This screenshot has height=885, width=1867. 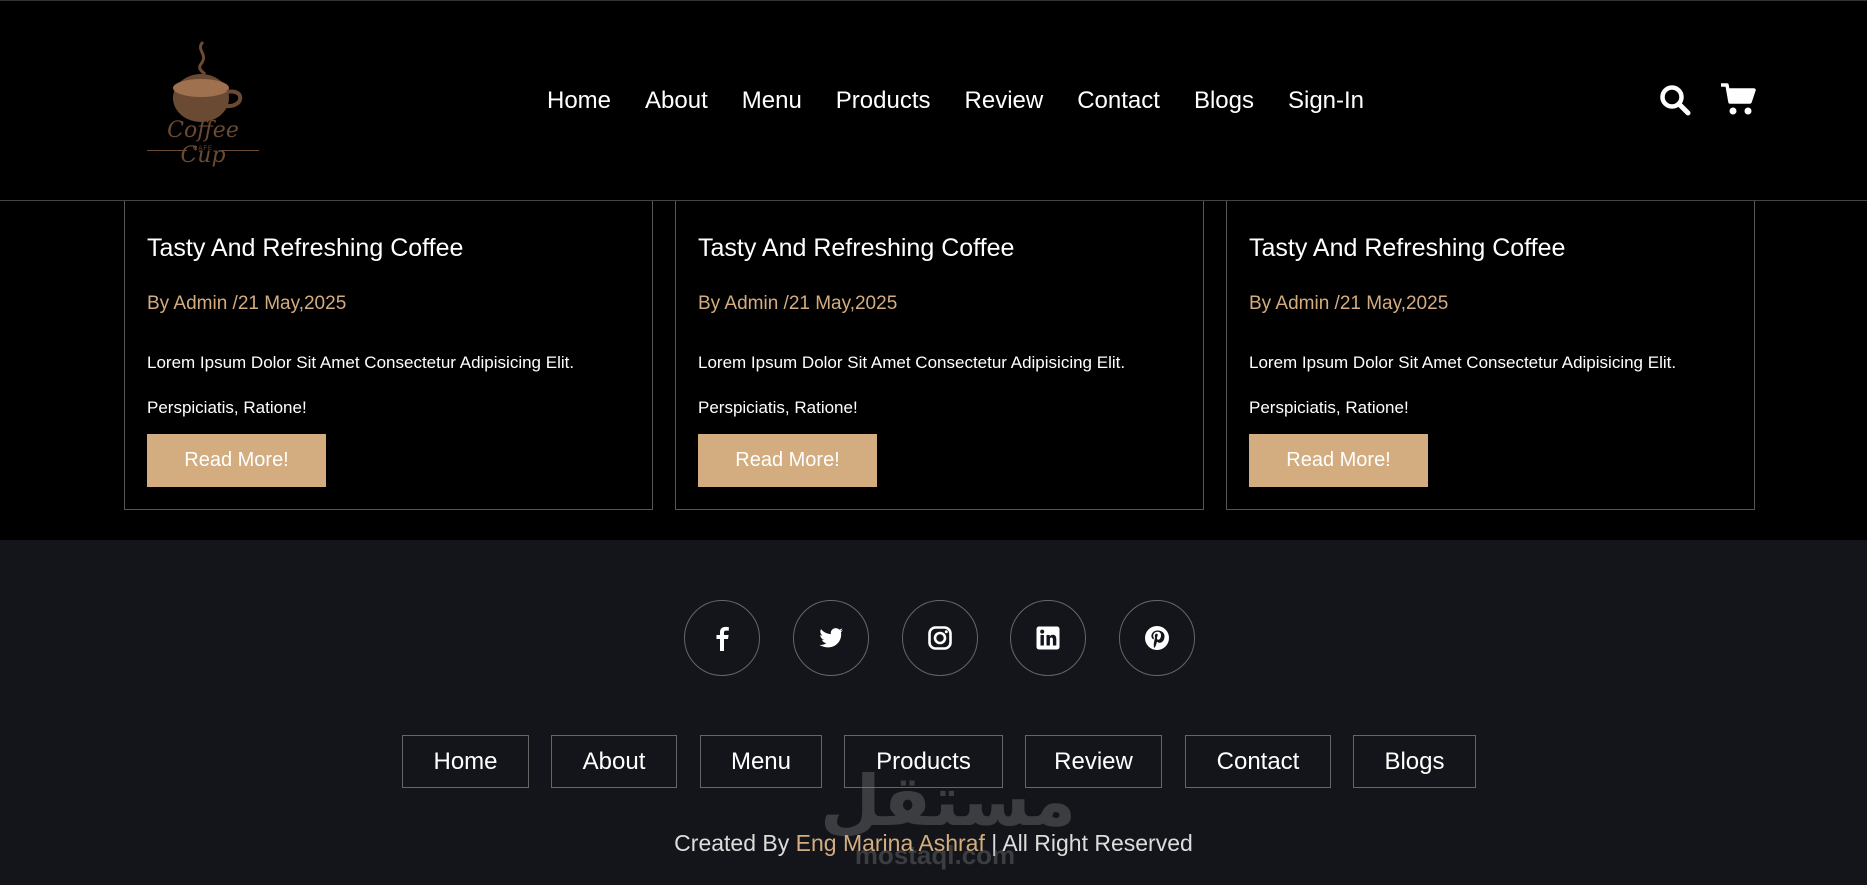 I want to click on twitter-link, so click(x=831, y=638).